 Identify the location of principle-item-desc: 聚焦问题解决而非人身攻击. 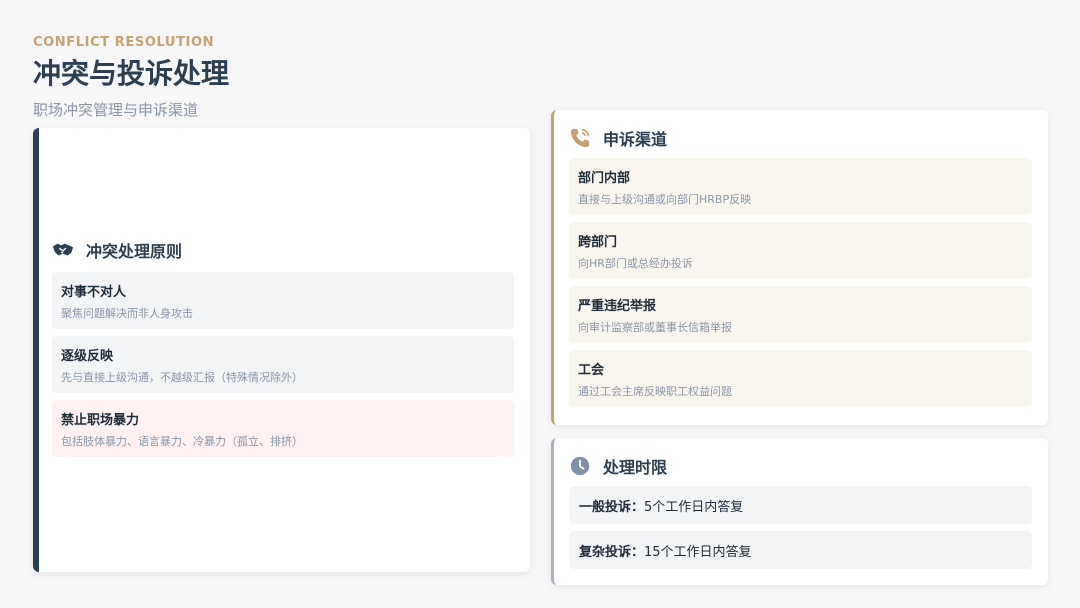
(127, 313).